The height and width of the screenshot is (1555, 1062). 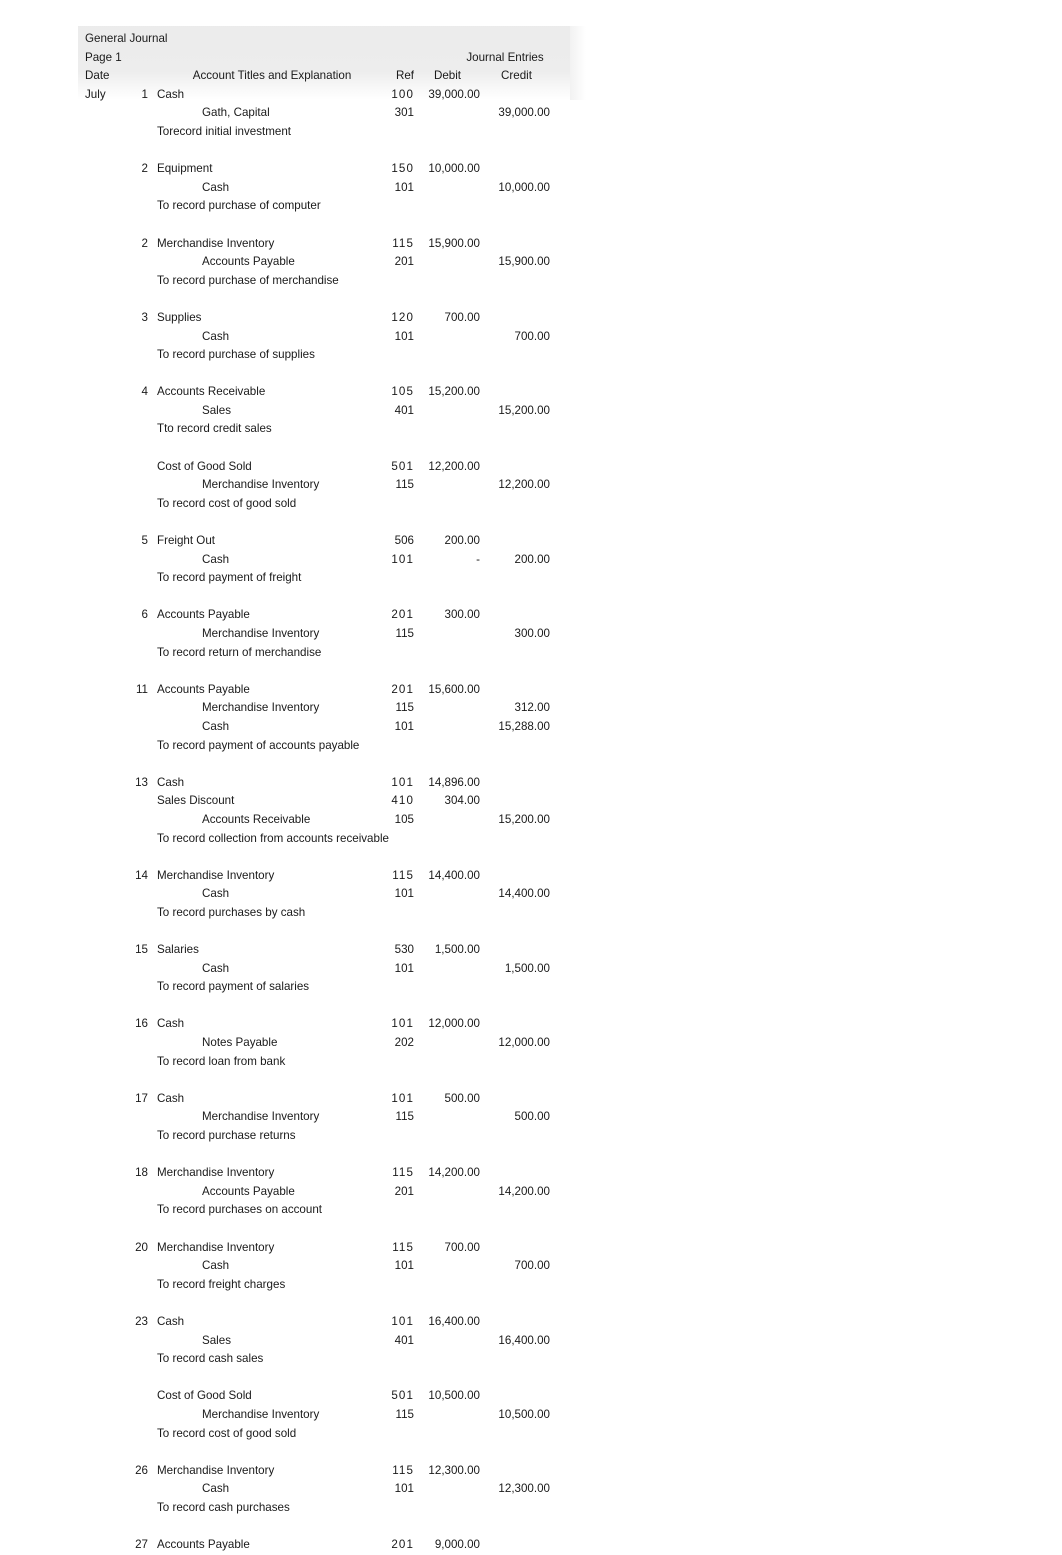 I want to click on entry-explanation: To record return of merchandise, so click(x=239, y=652).